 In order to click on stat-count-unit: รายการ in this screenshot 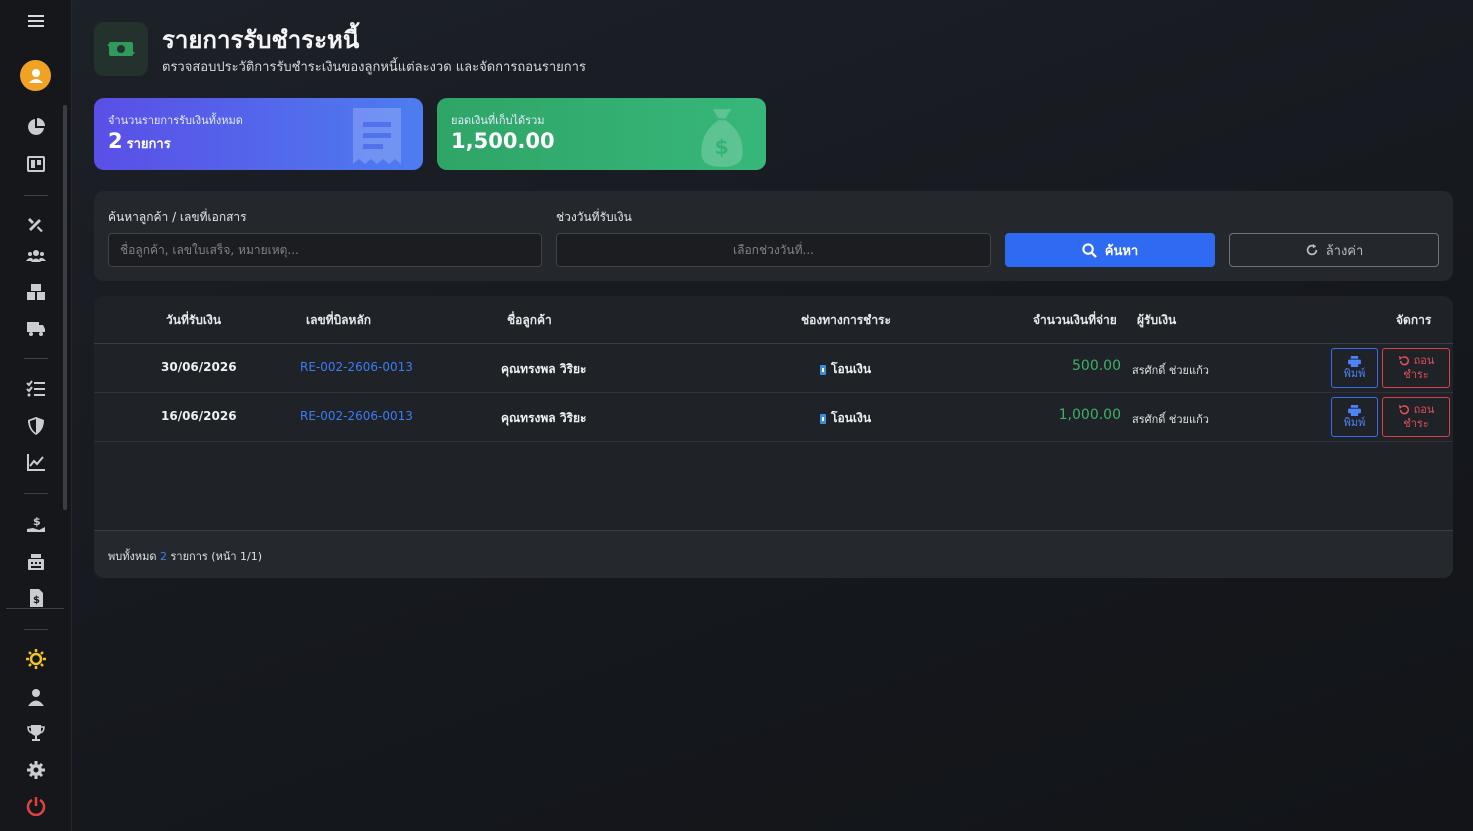, I will do `click(148, 144)`.